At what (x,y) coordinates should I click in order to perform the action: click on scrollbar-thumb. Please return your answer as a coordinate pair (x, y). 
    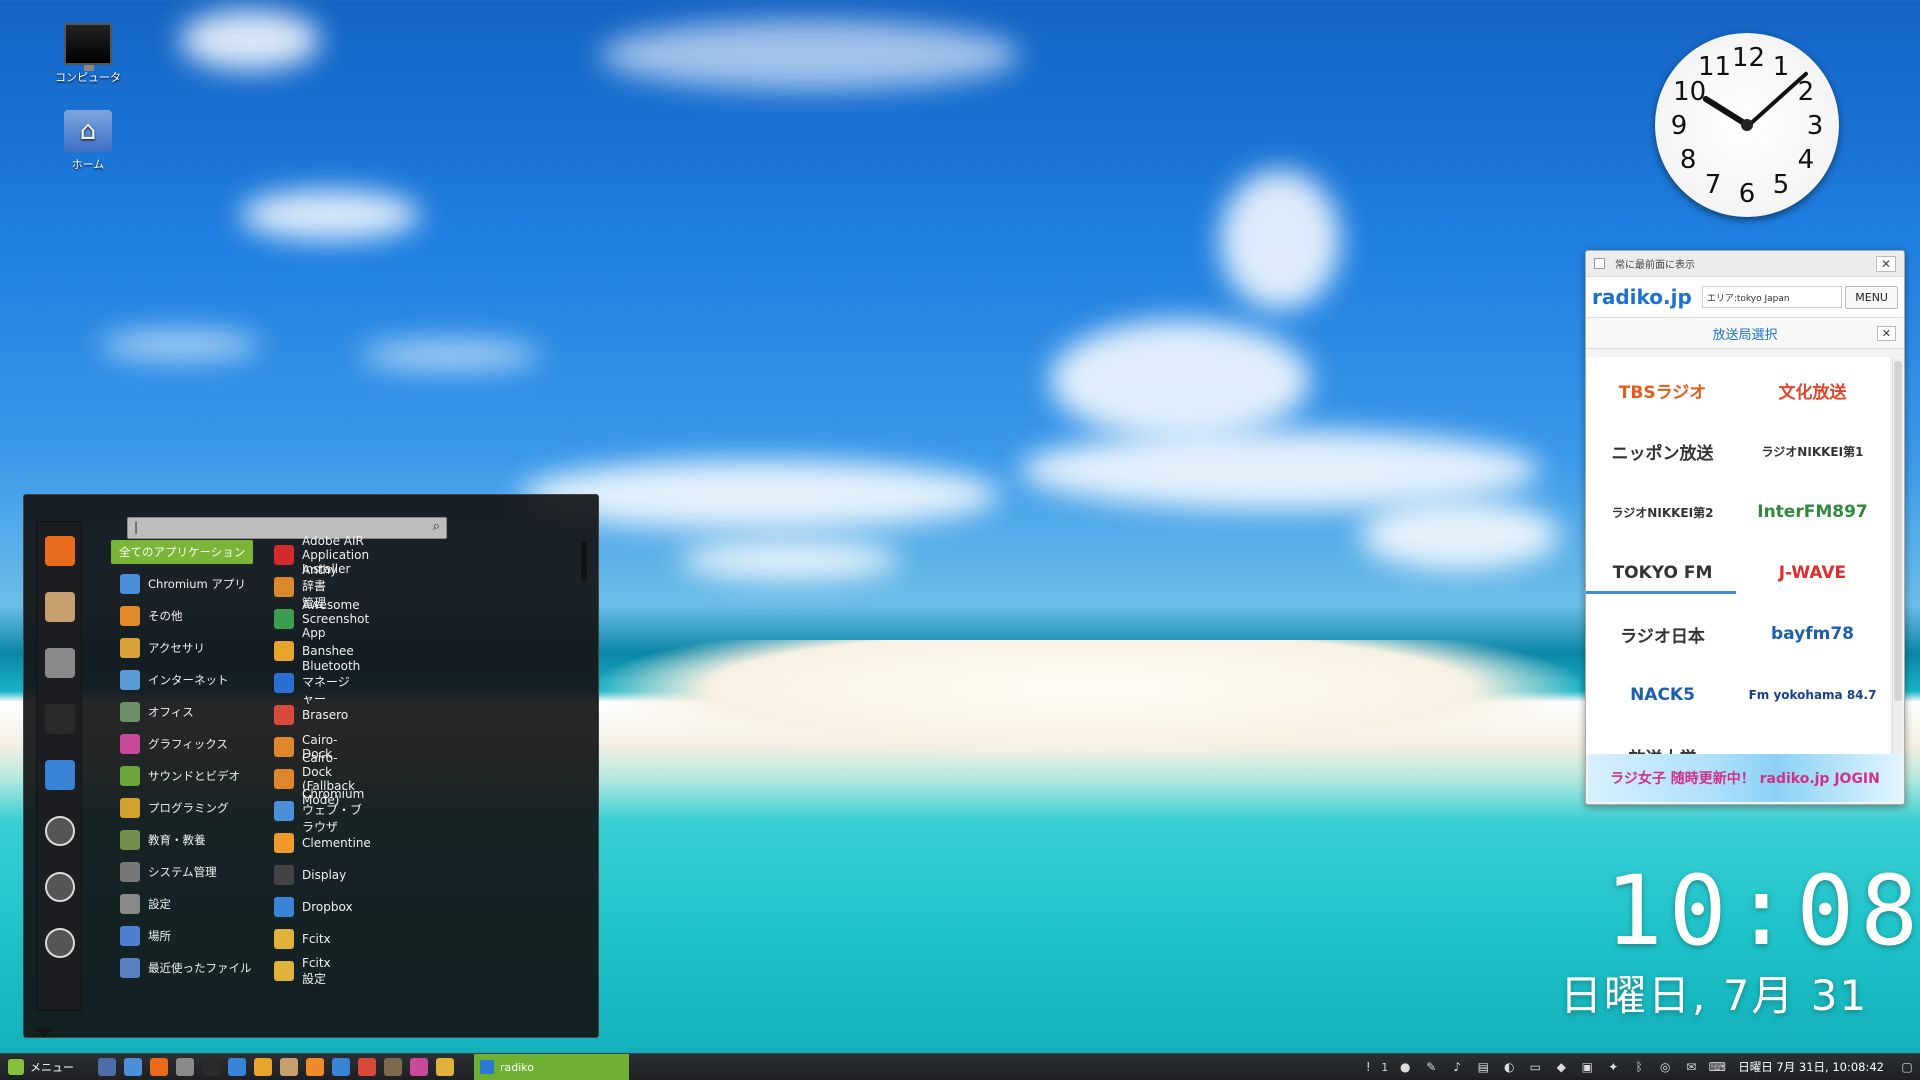
    Looking at the image, I should click on (1898, 531).